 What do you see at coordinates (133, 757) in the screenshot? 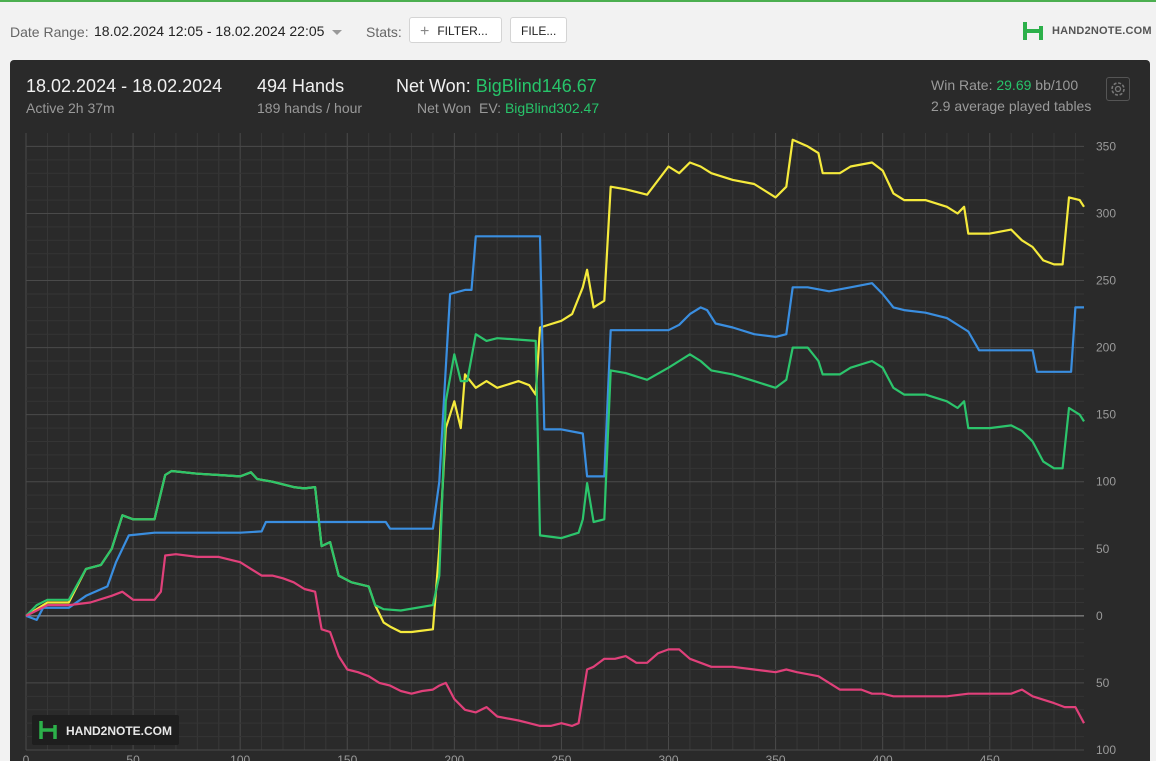
I see `x-tick-label: 50` at bounding box center [133, 757].